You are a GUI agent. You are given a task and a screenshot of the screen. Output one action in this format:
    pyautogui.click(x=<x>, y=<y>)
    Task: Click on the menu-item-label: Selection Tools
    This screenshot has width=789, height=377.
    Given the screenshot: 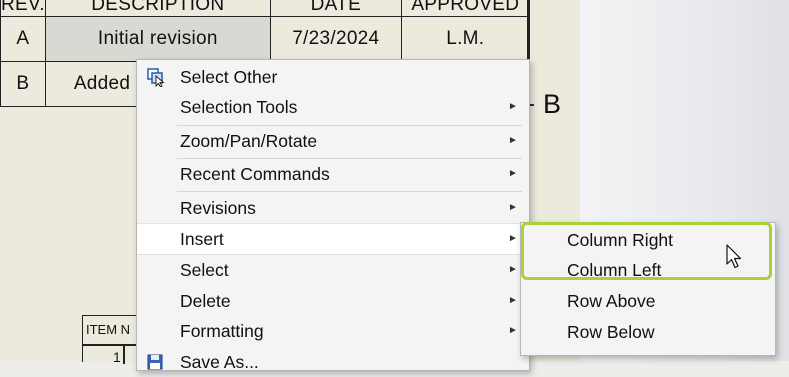 What is the action you would take?
    pyautogui.click(x=239, y=107)
    